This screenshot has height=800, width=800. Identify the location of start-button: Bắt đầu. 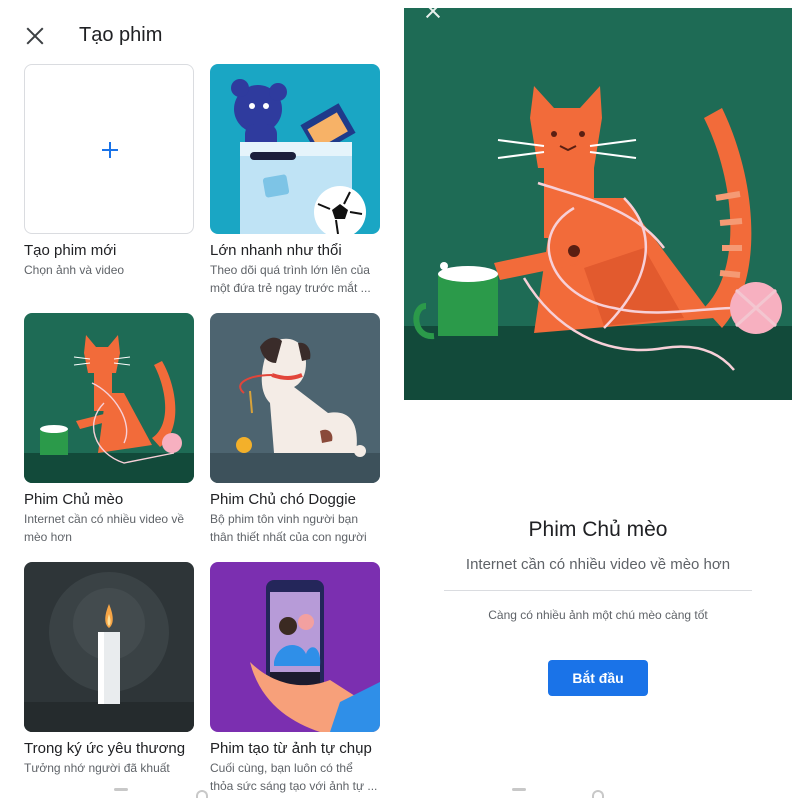
(598, 678).